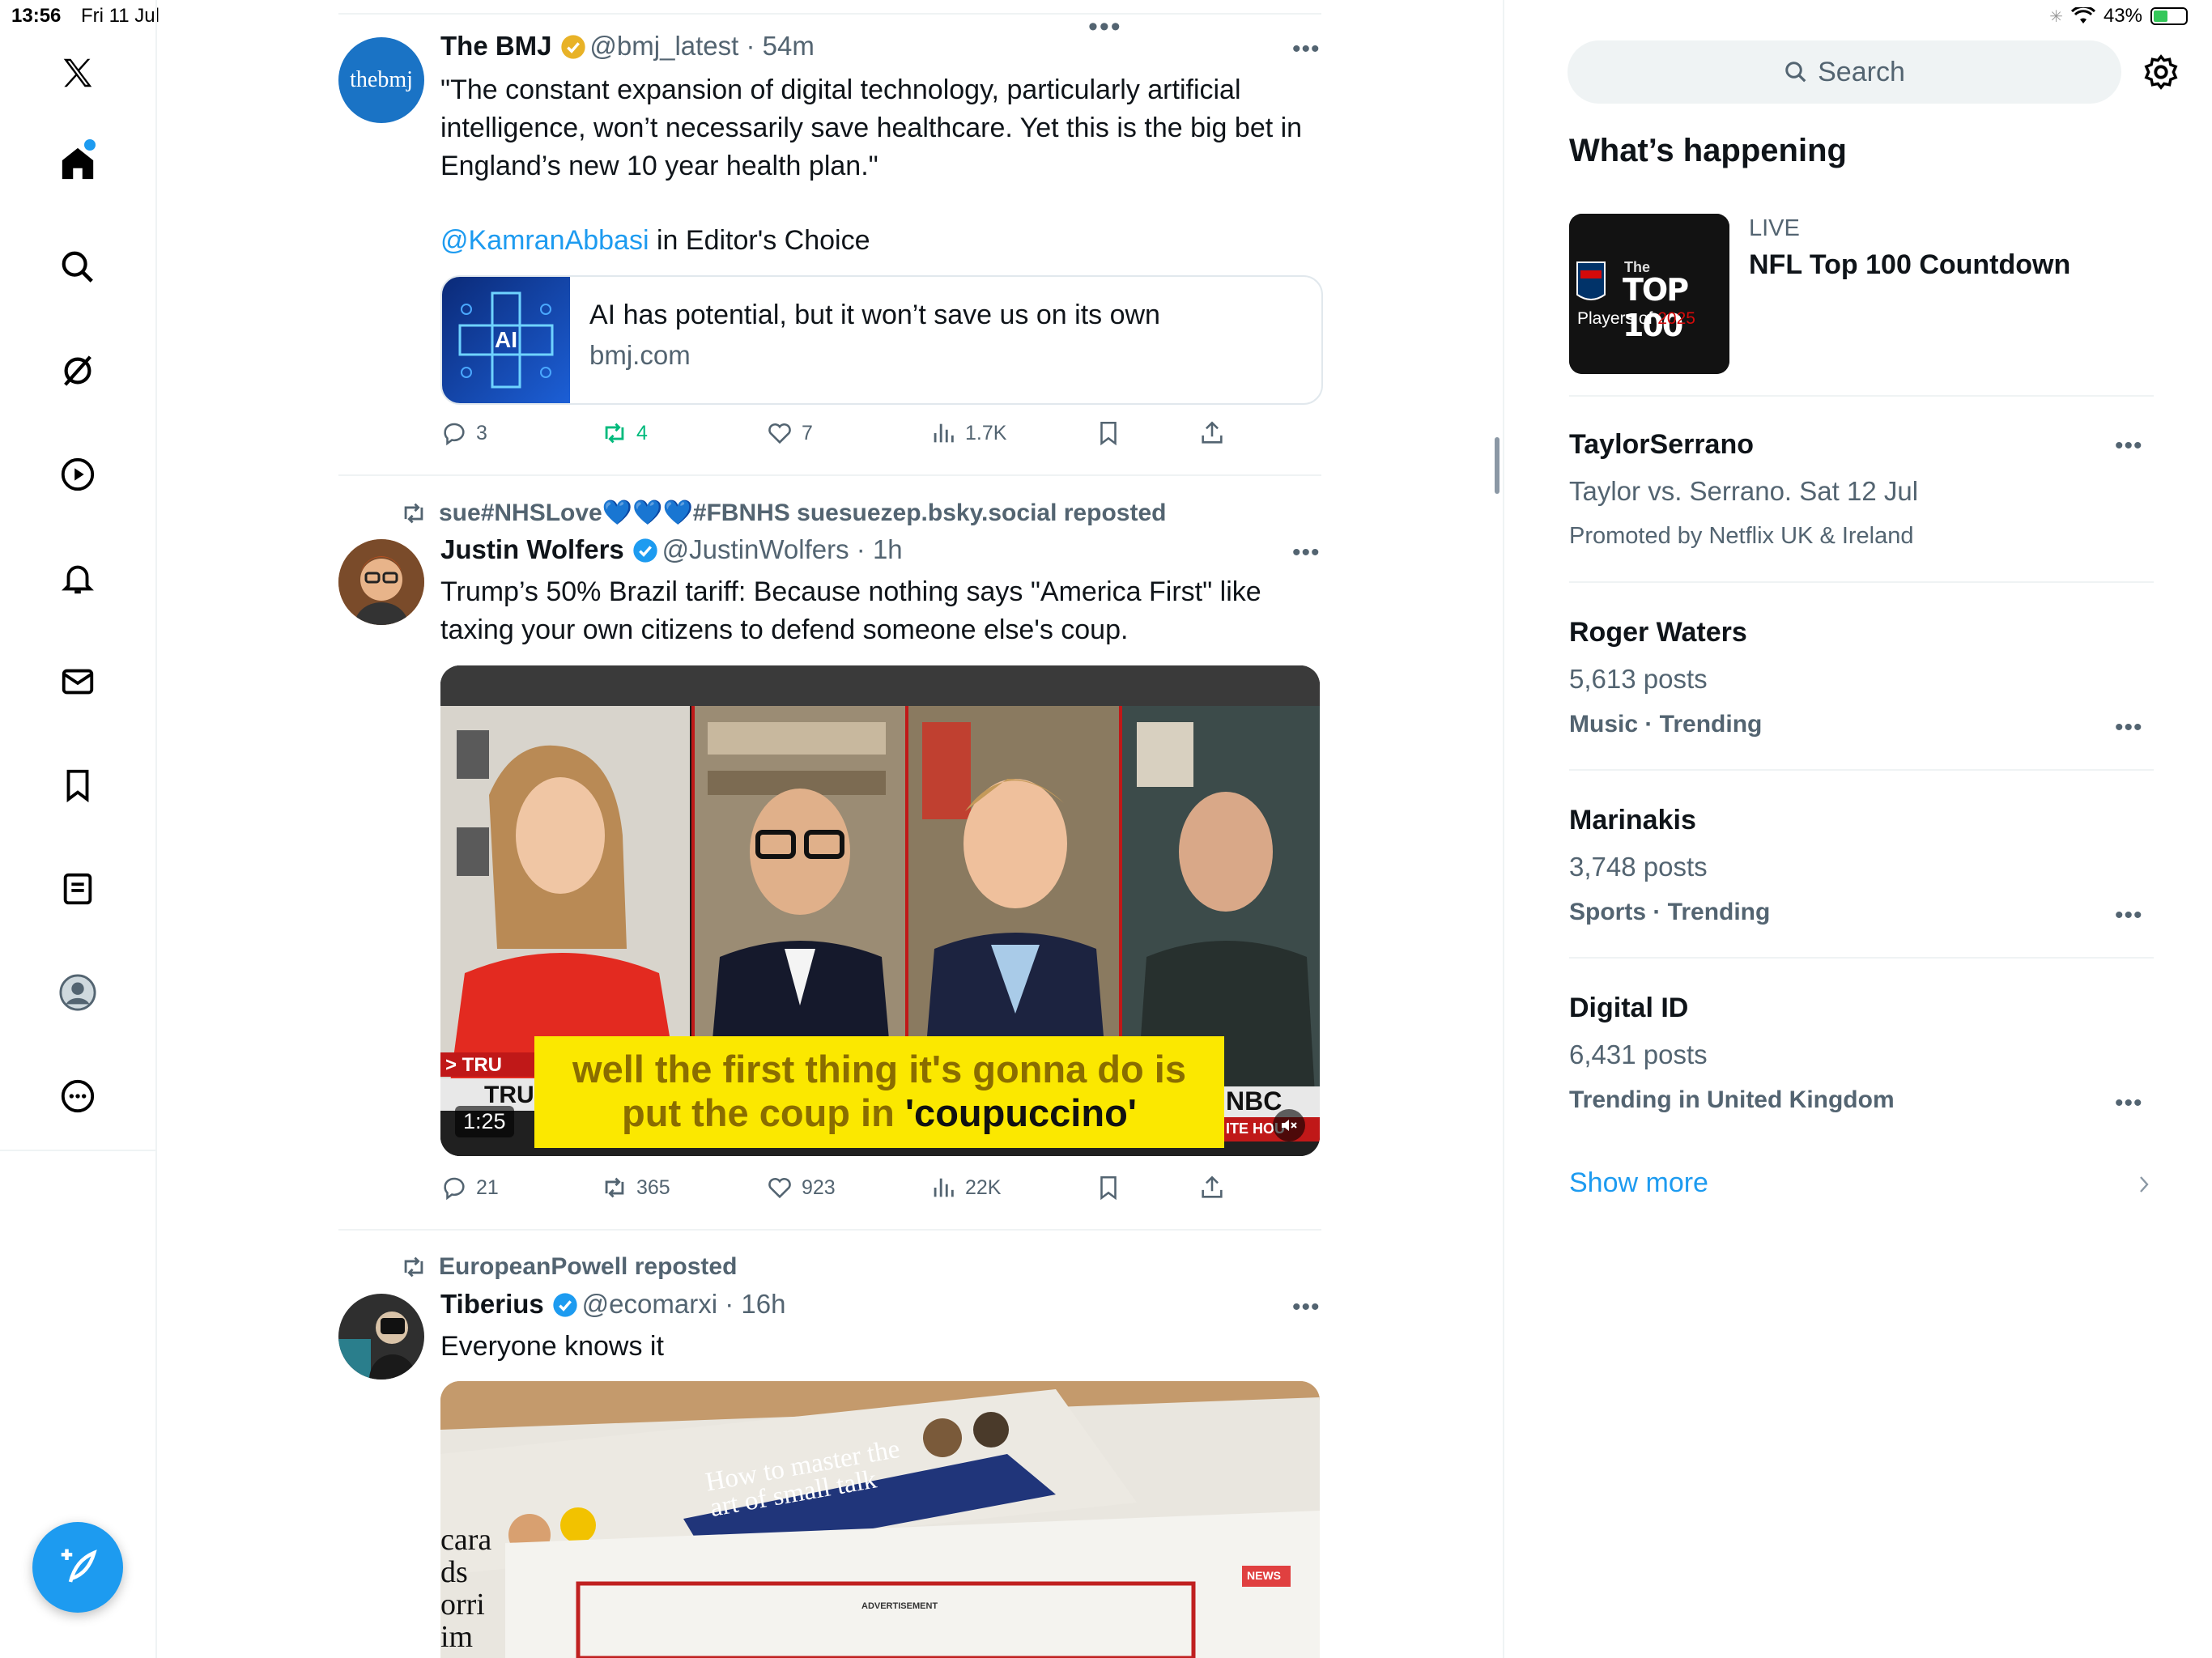 This screenshot has width=2212, height=1658. Describe the element at coordinates (78, 1096) in the screenshot. I see `more-options-icon` at that location.